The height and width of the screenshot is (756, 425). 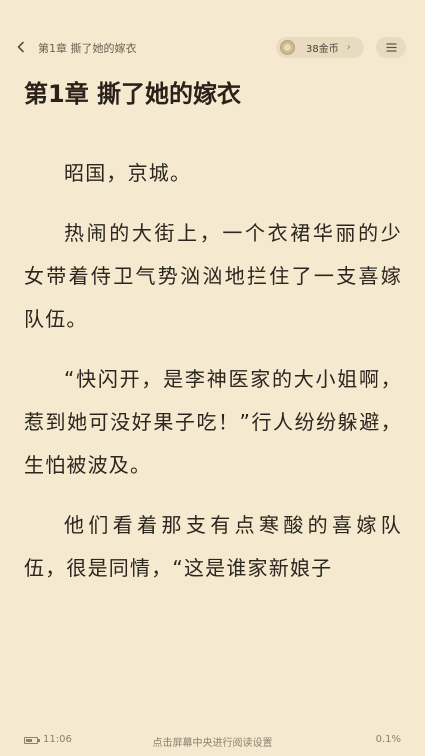 What do you see at coordinates (348, 47) in the screenshot?
I see `chevron-right-icon: ›` at bounding box center [348, 47].